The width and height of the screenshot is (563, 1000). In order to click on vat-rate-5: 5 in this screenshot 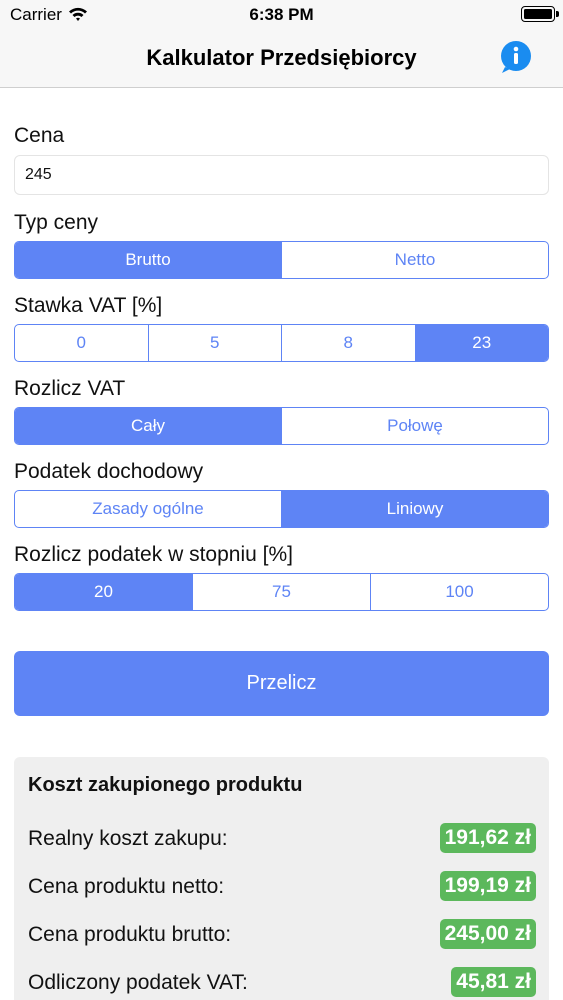, I will do `click(214, 343)`.